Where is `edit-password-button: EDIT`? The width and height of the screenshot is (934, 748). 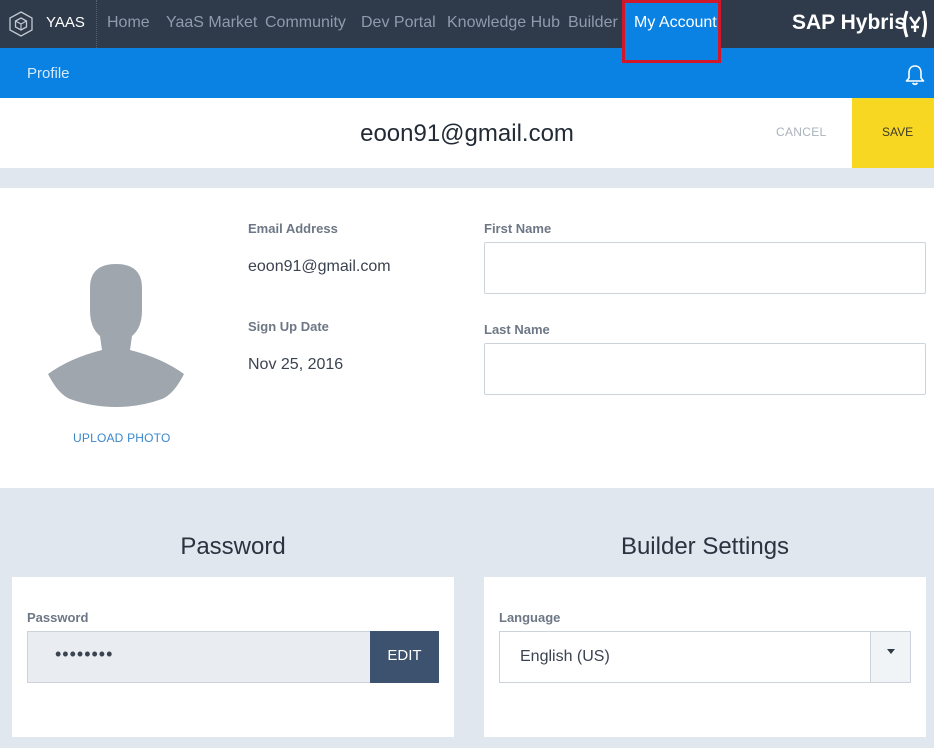
edit-password-button: EDIT is located at coordinates (404, 657).